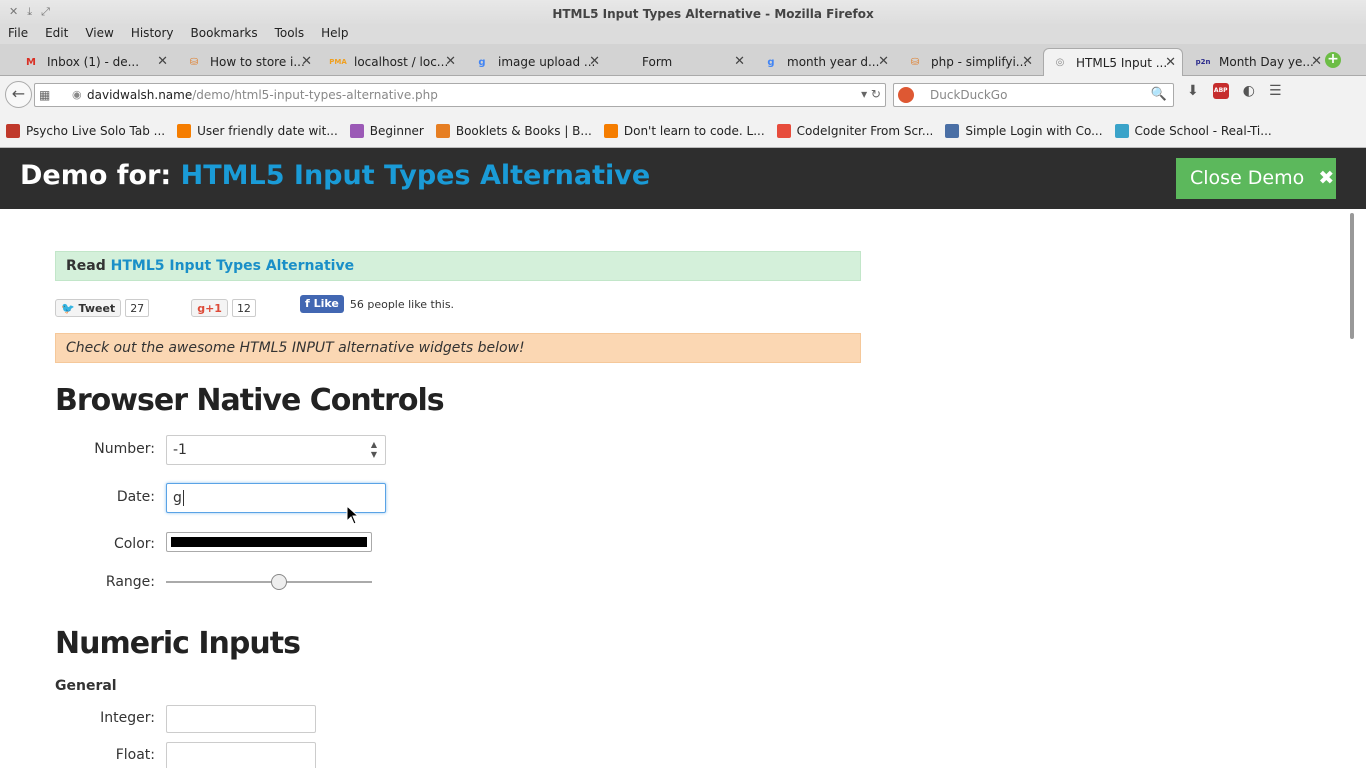 The image size is (1366, 768). What do you see at coordinates (276, 450) in the screenshot?
I see `number-input: -1 ▲ ▼` at bounding box center [276, 450].